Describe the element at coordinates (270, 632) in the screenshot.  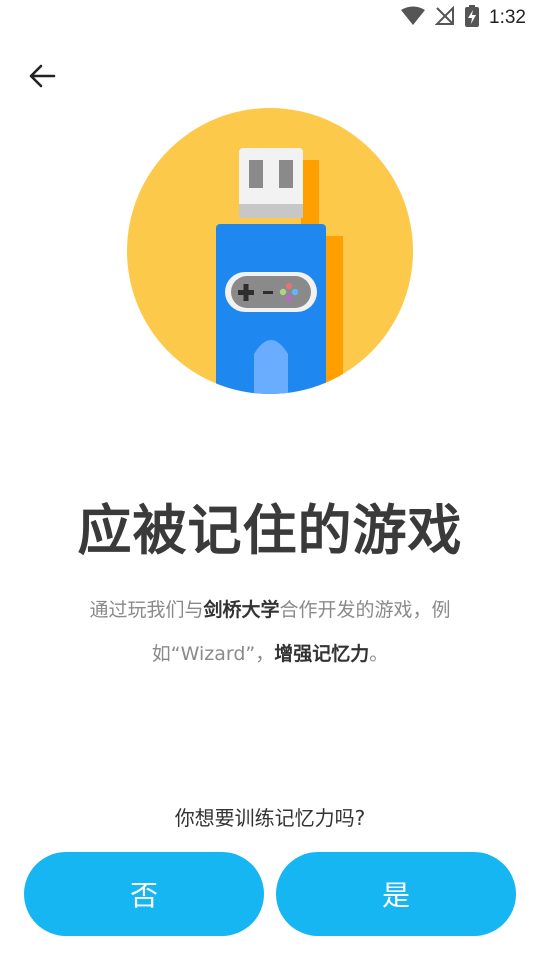
I see `description: 通过玩我们与剑桥大学合作开发的游戏，例如“Wizard”，增强记忆力。` at that location.